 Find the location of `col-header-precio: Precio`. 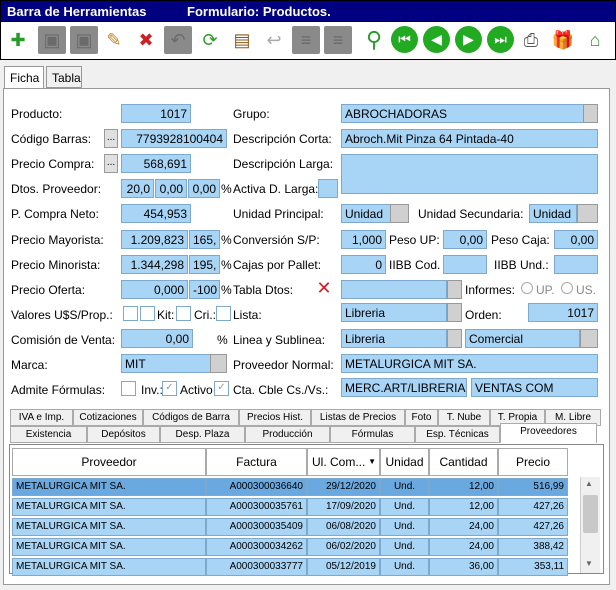

col-header-precio: Precio is located at coordinates (533, 462).